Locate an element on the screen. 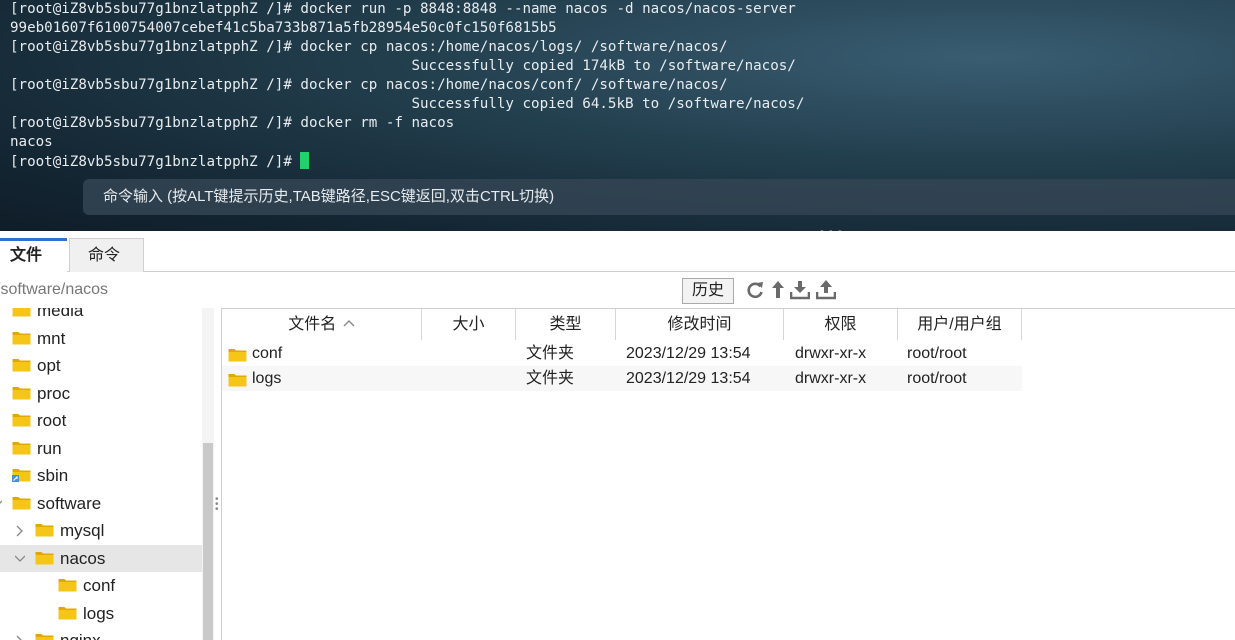 This screenshot has height=640, width=1235. command-input: 命令输入 (按ALT键提示历史,TAB键路径,ESC键返回,双击CTRL切换) is located at coordinates (659, 197).